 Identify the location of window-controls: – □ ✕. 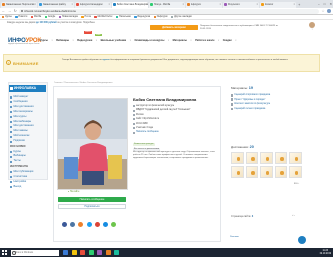
(325, 4).